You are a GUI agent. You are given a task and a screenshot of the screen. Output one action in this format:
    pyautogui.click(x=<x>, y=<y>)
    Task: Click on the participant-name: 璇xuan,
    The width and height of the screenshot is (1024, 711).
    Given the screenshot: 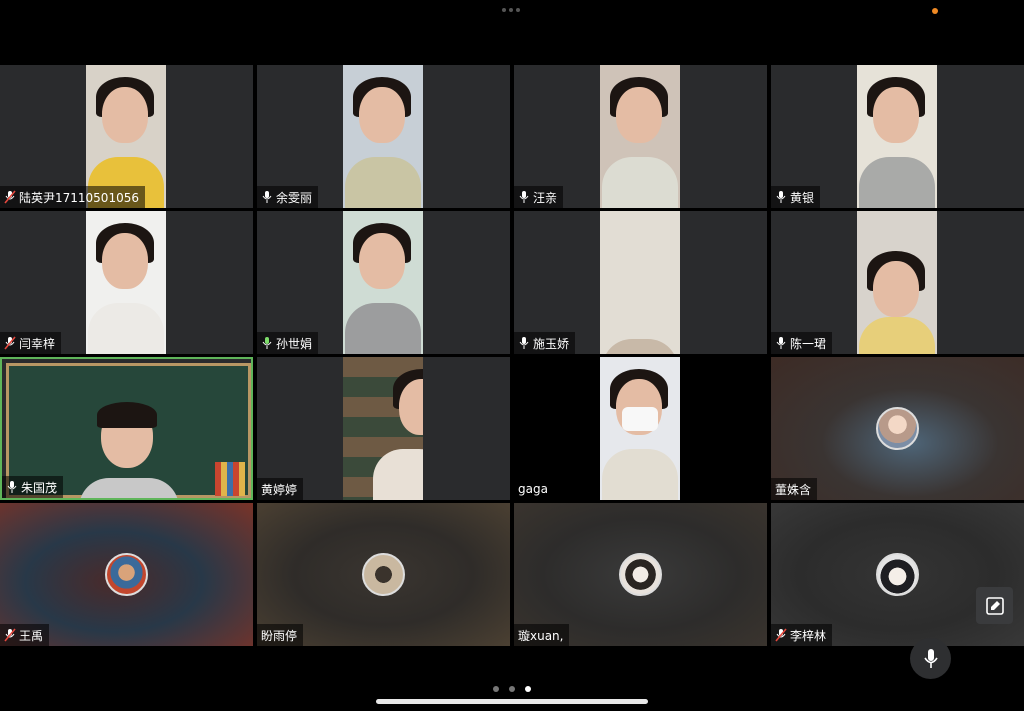 What is the action you would take?
    pyautogui.click(x=541, y=635)
    